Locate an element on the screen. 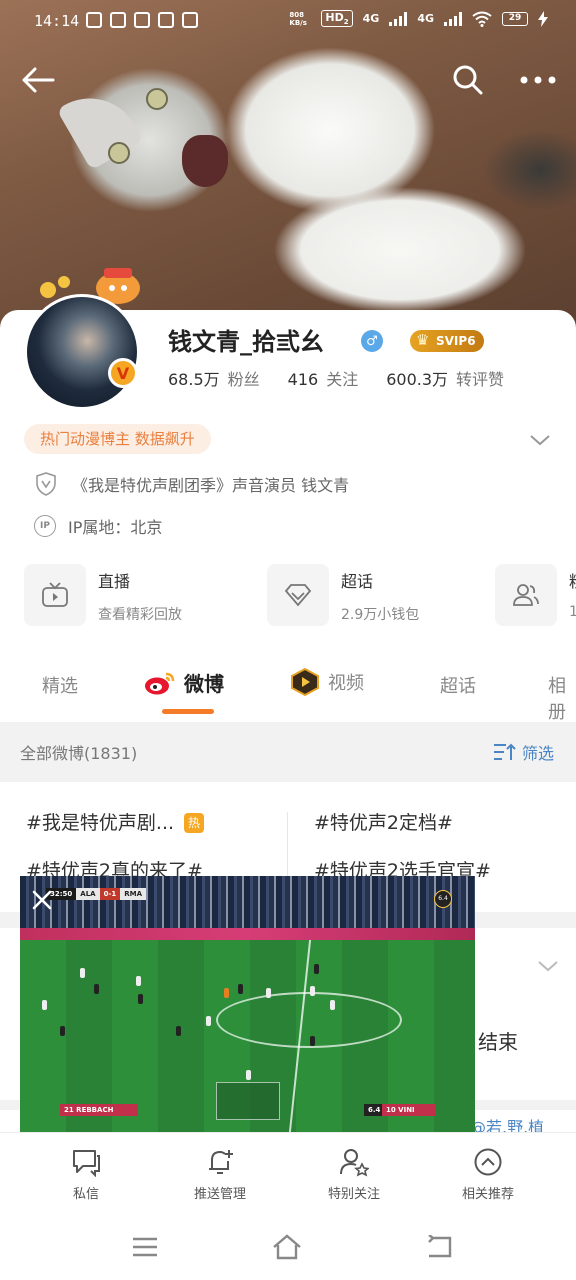 The width and height of the screenshot is (576, 1280). ip-row: IP IP属地：北京 is located at coordinates (98, 526).